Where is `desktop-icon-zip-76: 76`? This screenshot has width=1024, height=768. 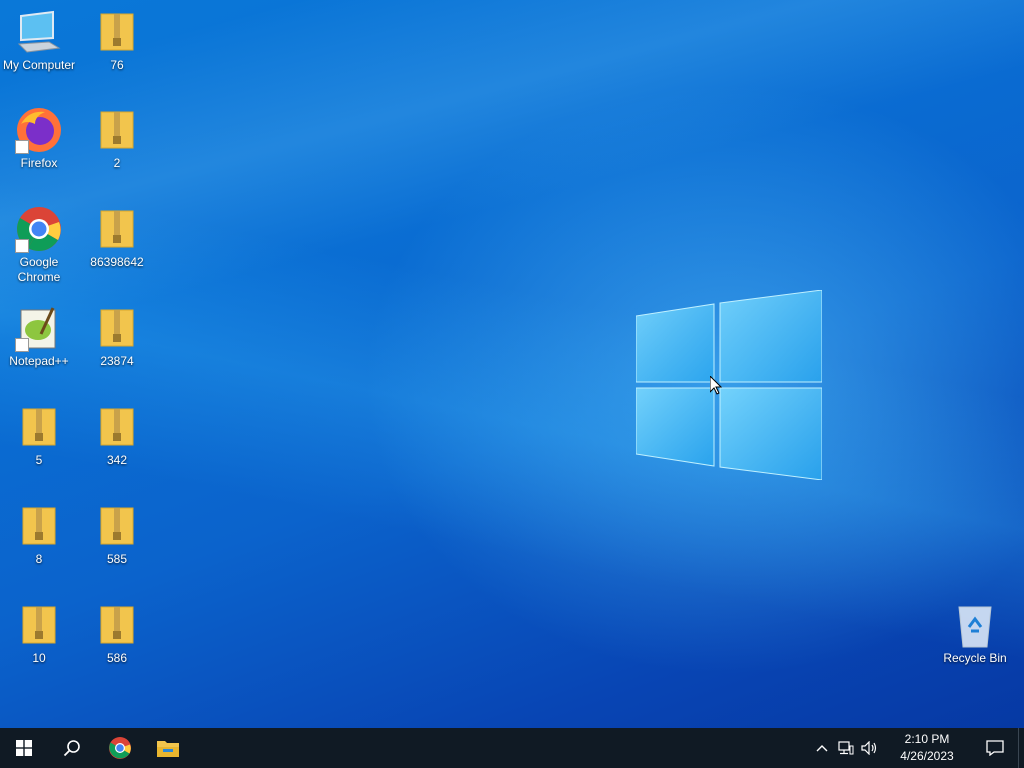
desktop-icon-zip-76: 76 is located at coordinates (117, 40).